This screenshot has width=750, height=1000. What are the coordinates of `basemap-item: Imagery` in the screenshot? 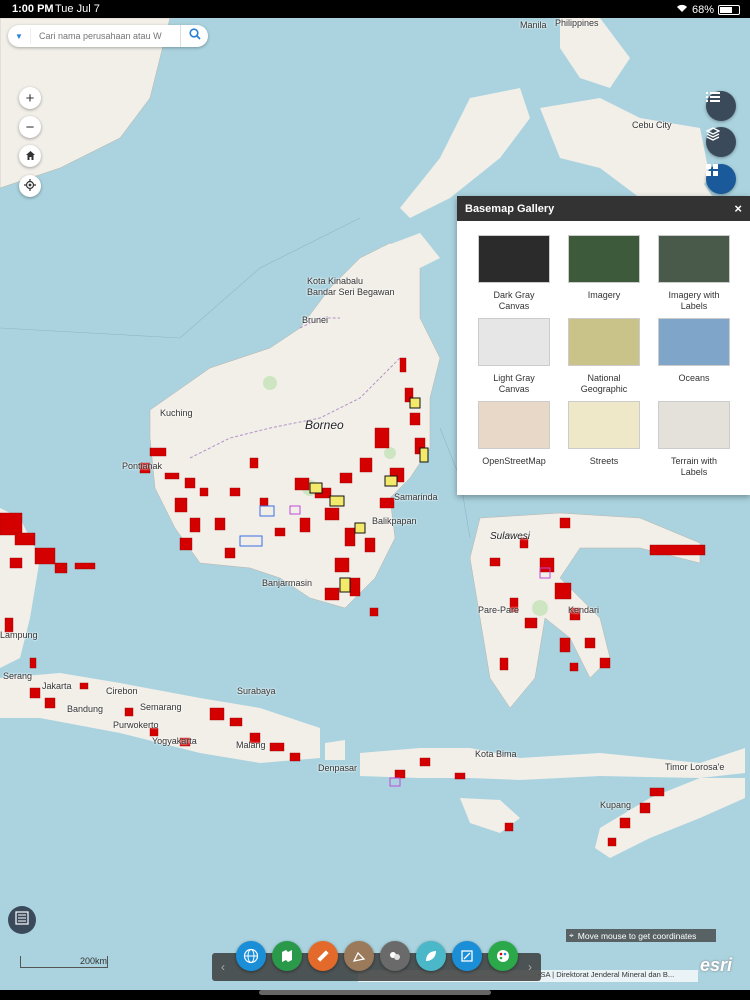 It's located at (604, 273).